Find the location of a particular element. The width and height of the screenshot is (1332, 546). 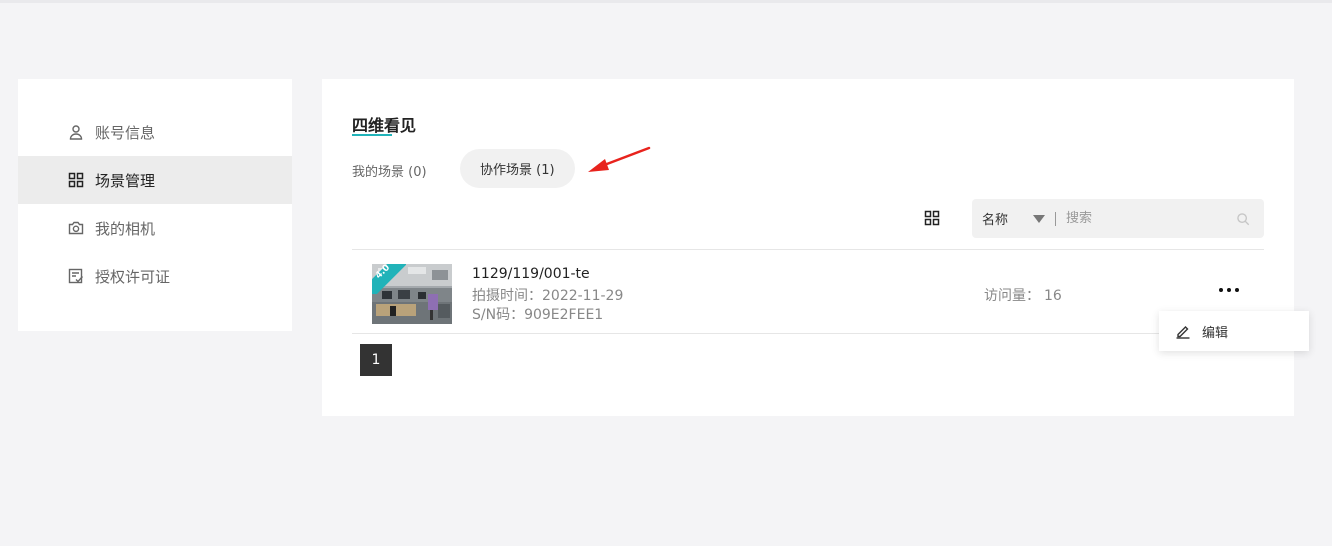

tab-my-scenes: 我的场景 (0) is located at coordinates (389, 170).